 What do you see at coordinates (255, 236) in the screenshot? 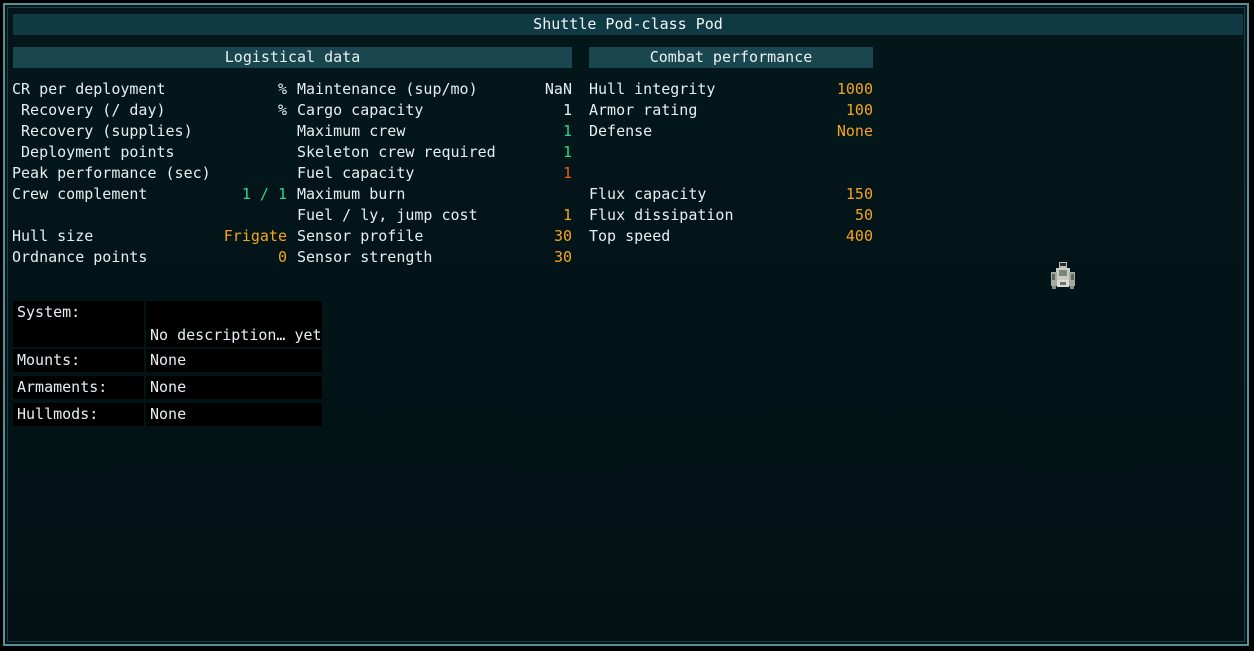
I see `logistical-stat-value: Frigate` at bounding box center [255, 236].